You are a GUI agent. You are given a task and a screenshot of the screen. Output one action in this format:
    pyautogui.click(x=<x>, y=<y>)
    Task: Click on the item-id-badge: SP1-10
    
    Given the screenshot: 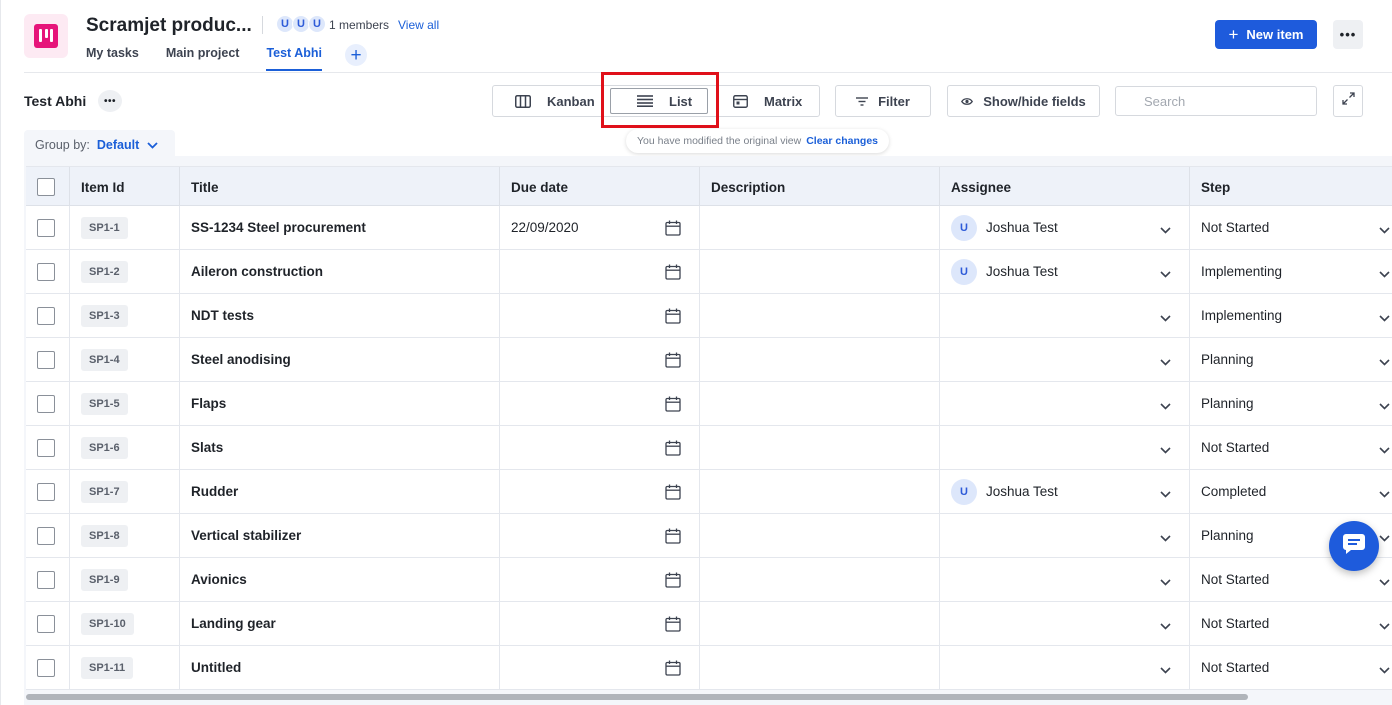 What is the action you would take?
    pyautogui.click(x=107, y=623)
    